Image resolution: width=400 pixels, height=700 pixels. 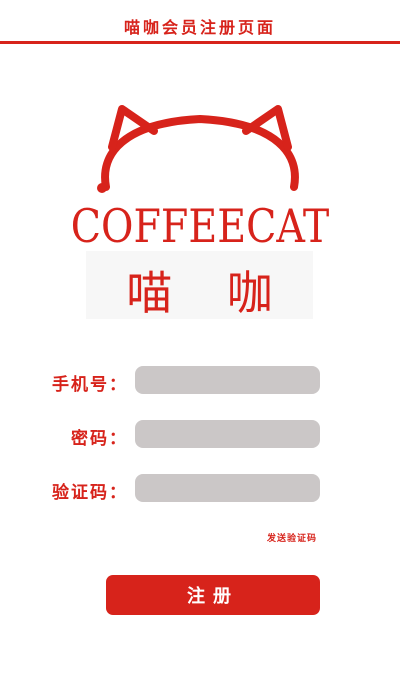 I want to click on header-bar: 喵咖会员注册页面, so click(x=200, y=22).